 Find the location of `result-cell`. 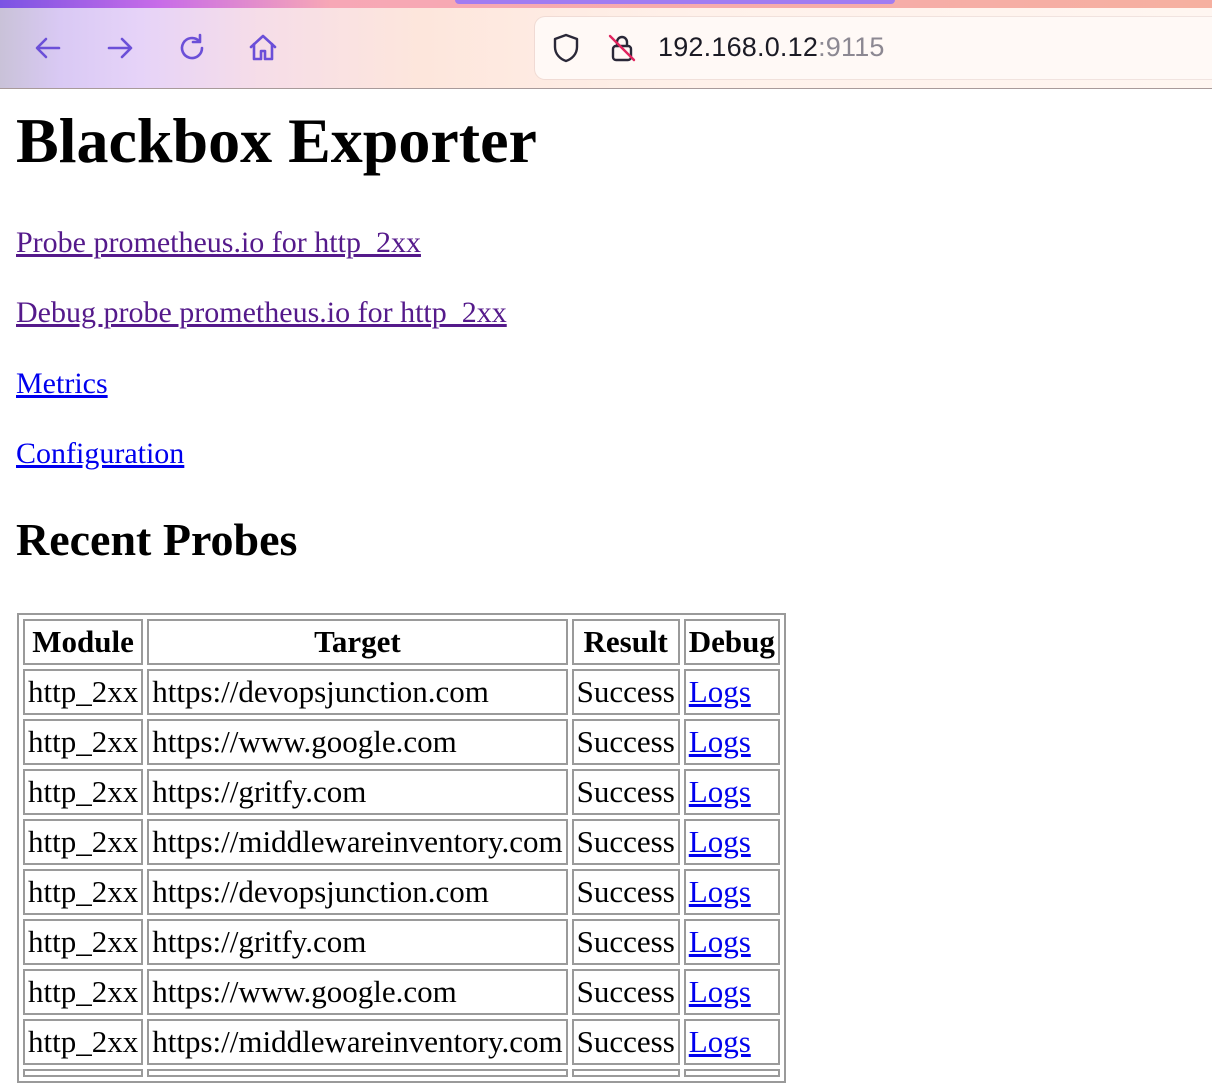

result-cell is located at coordinates (625, 1073).